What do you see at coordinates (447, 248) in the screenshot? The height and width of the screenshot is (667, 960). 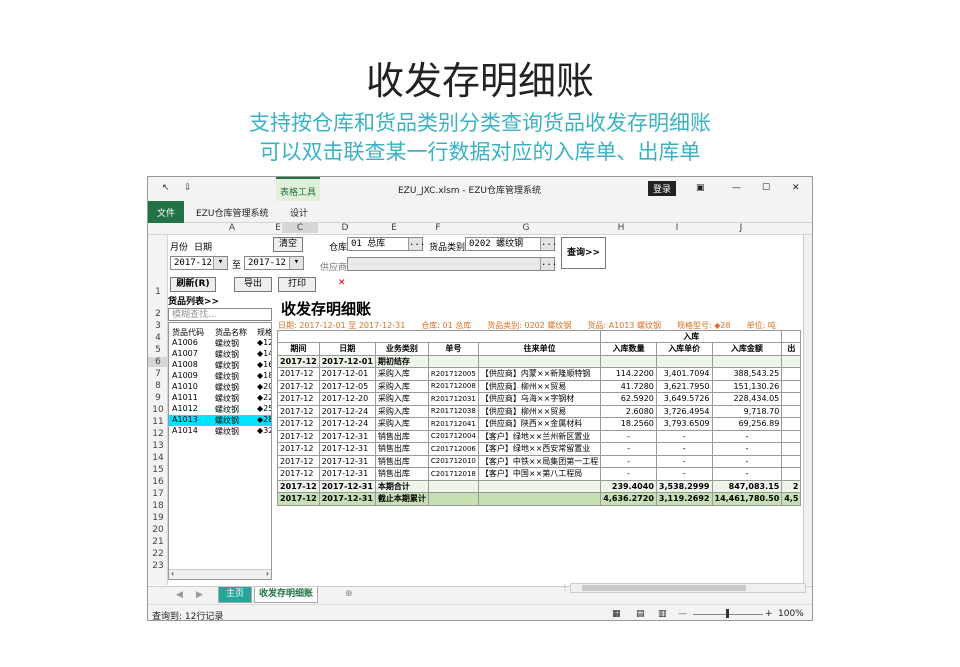 I see `category-label: 货品类别` at bounding box center [447, 248].